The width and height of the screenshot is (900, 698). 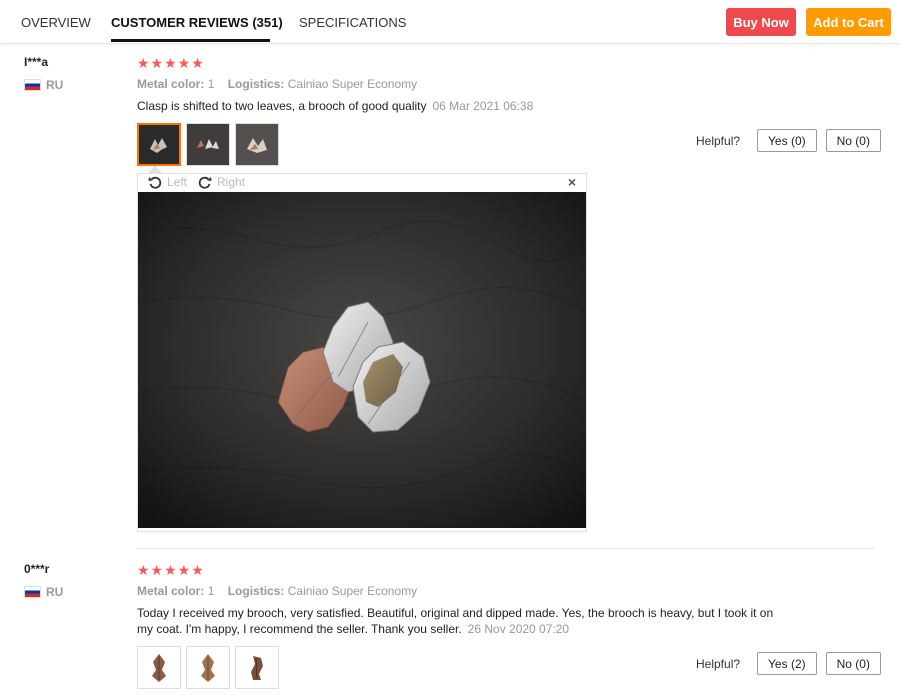 What do you see at coordinates (36, 62) in the screenshot?
I see `reviewer-name: I***a` at bounding box center [36, 62].